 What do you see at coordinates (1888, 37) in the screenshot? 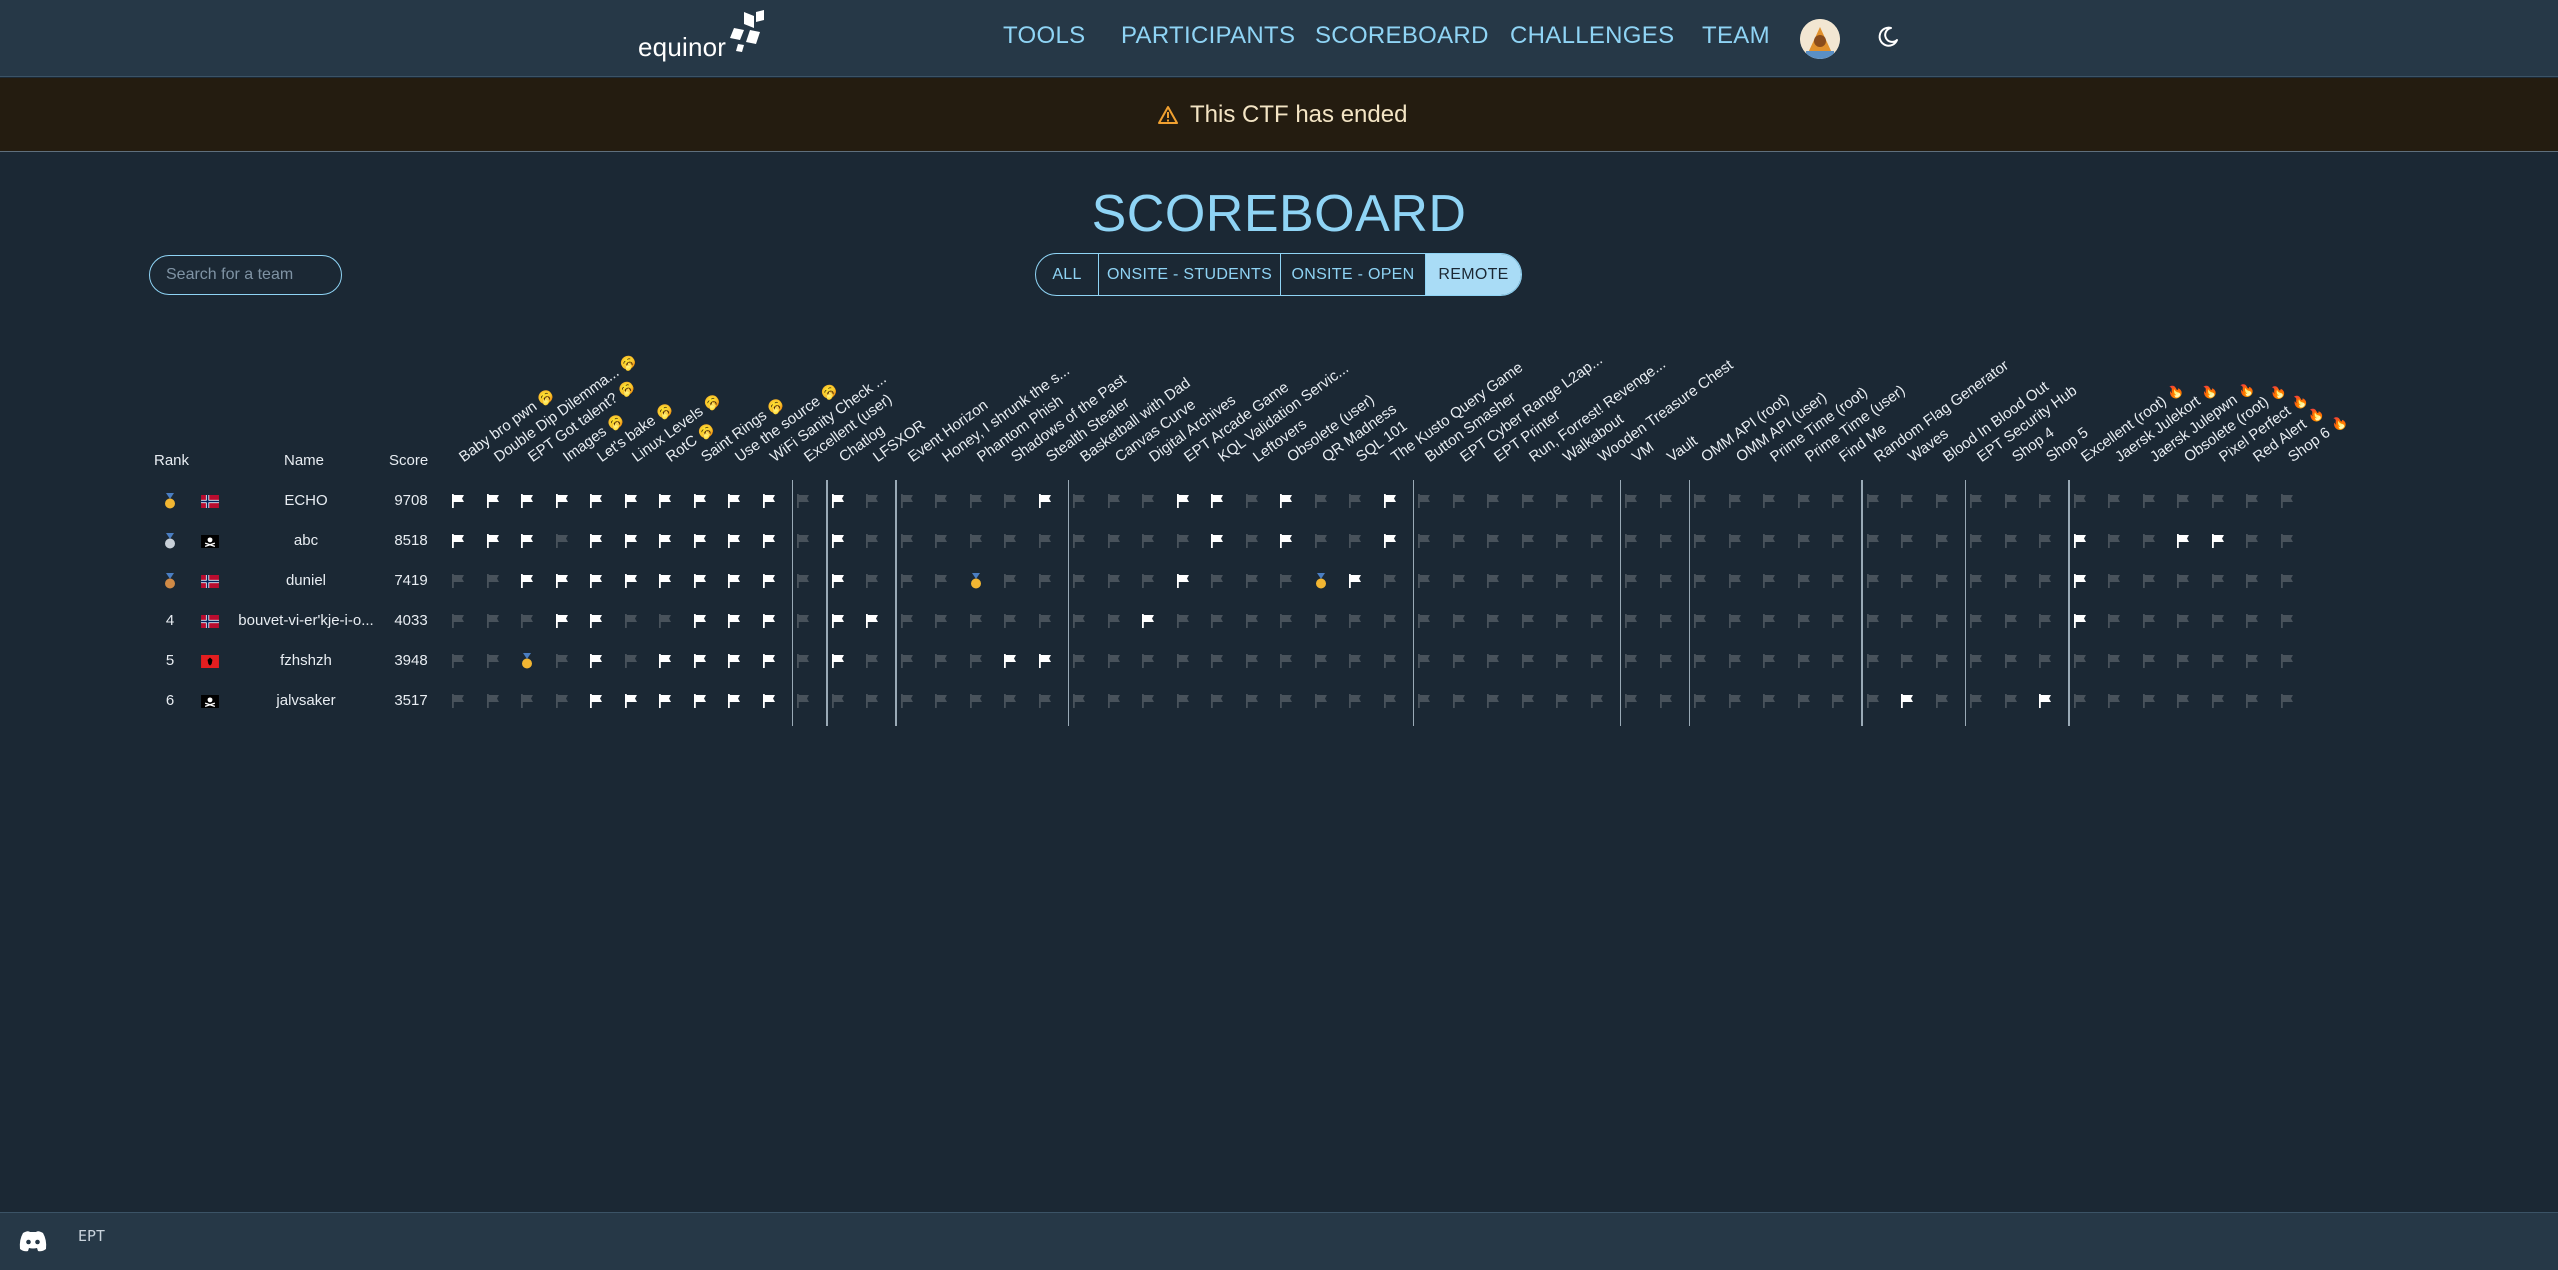
I see `moon-icon` at bounding box center [1888, 37].